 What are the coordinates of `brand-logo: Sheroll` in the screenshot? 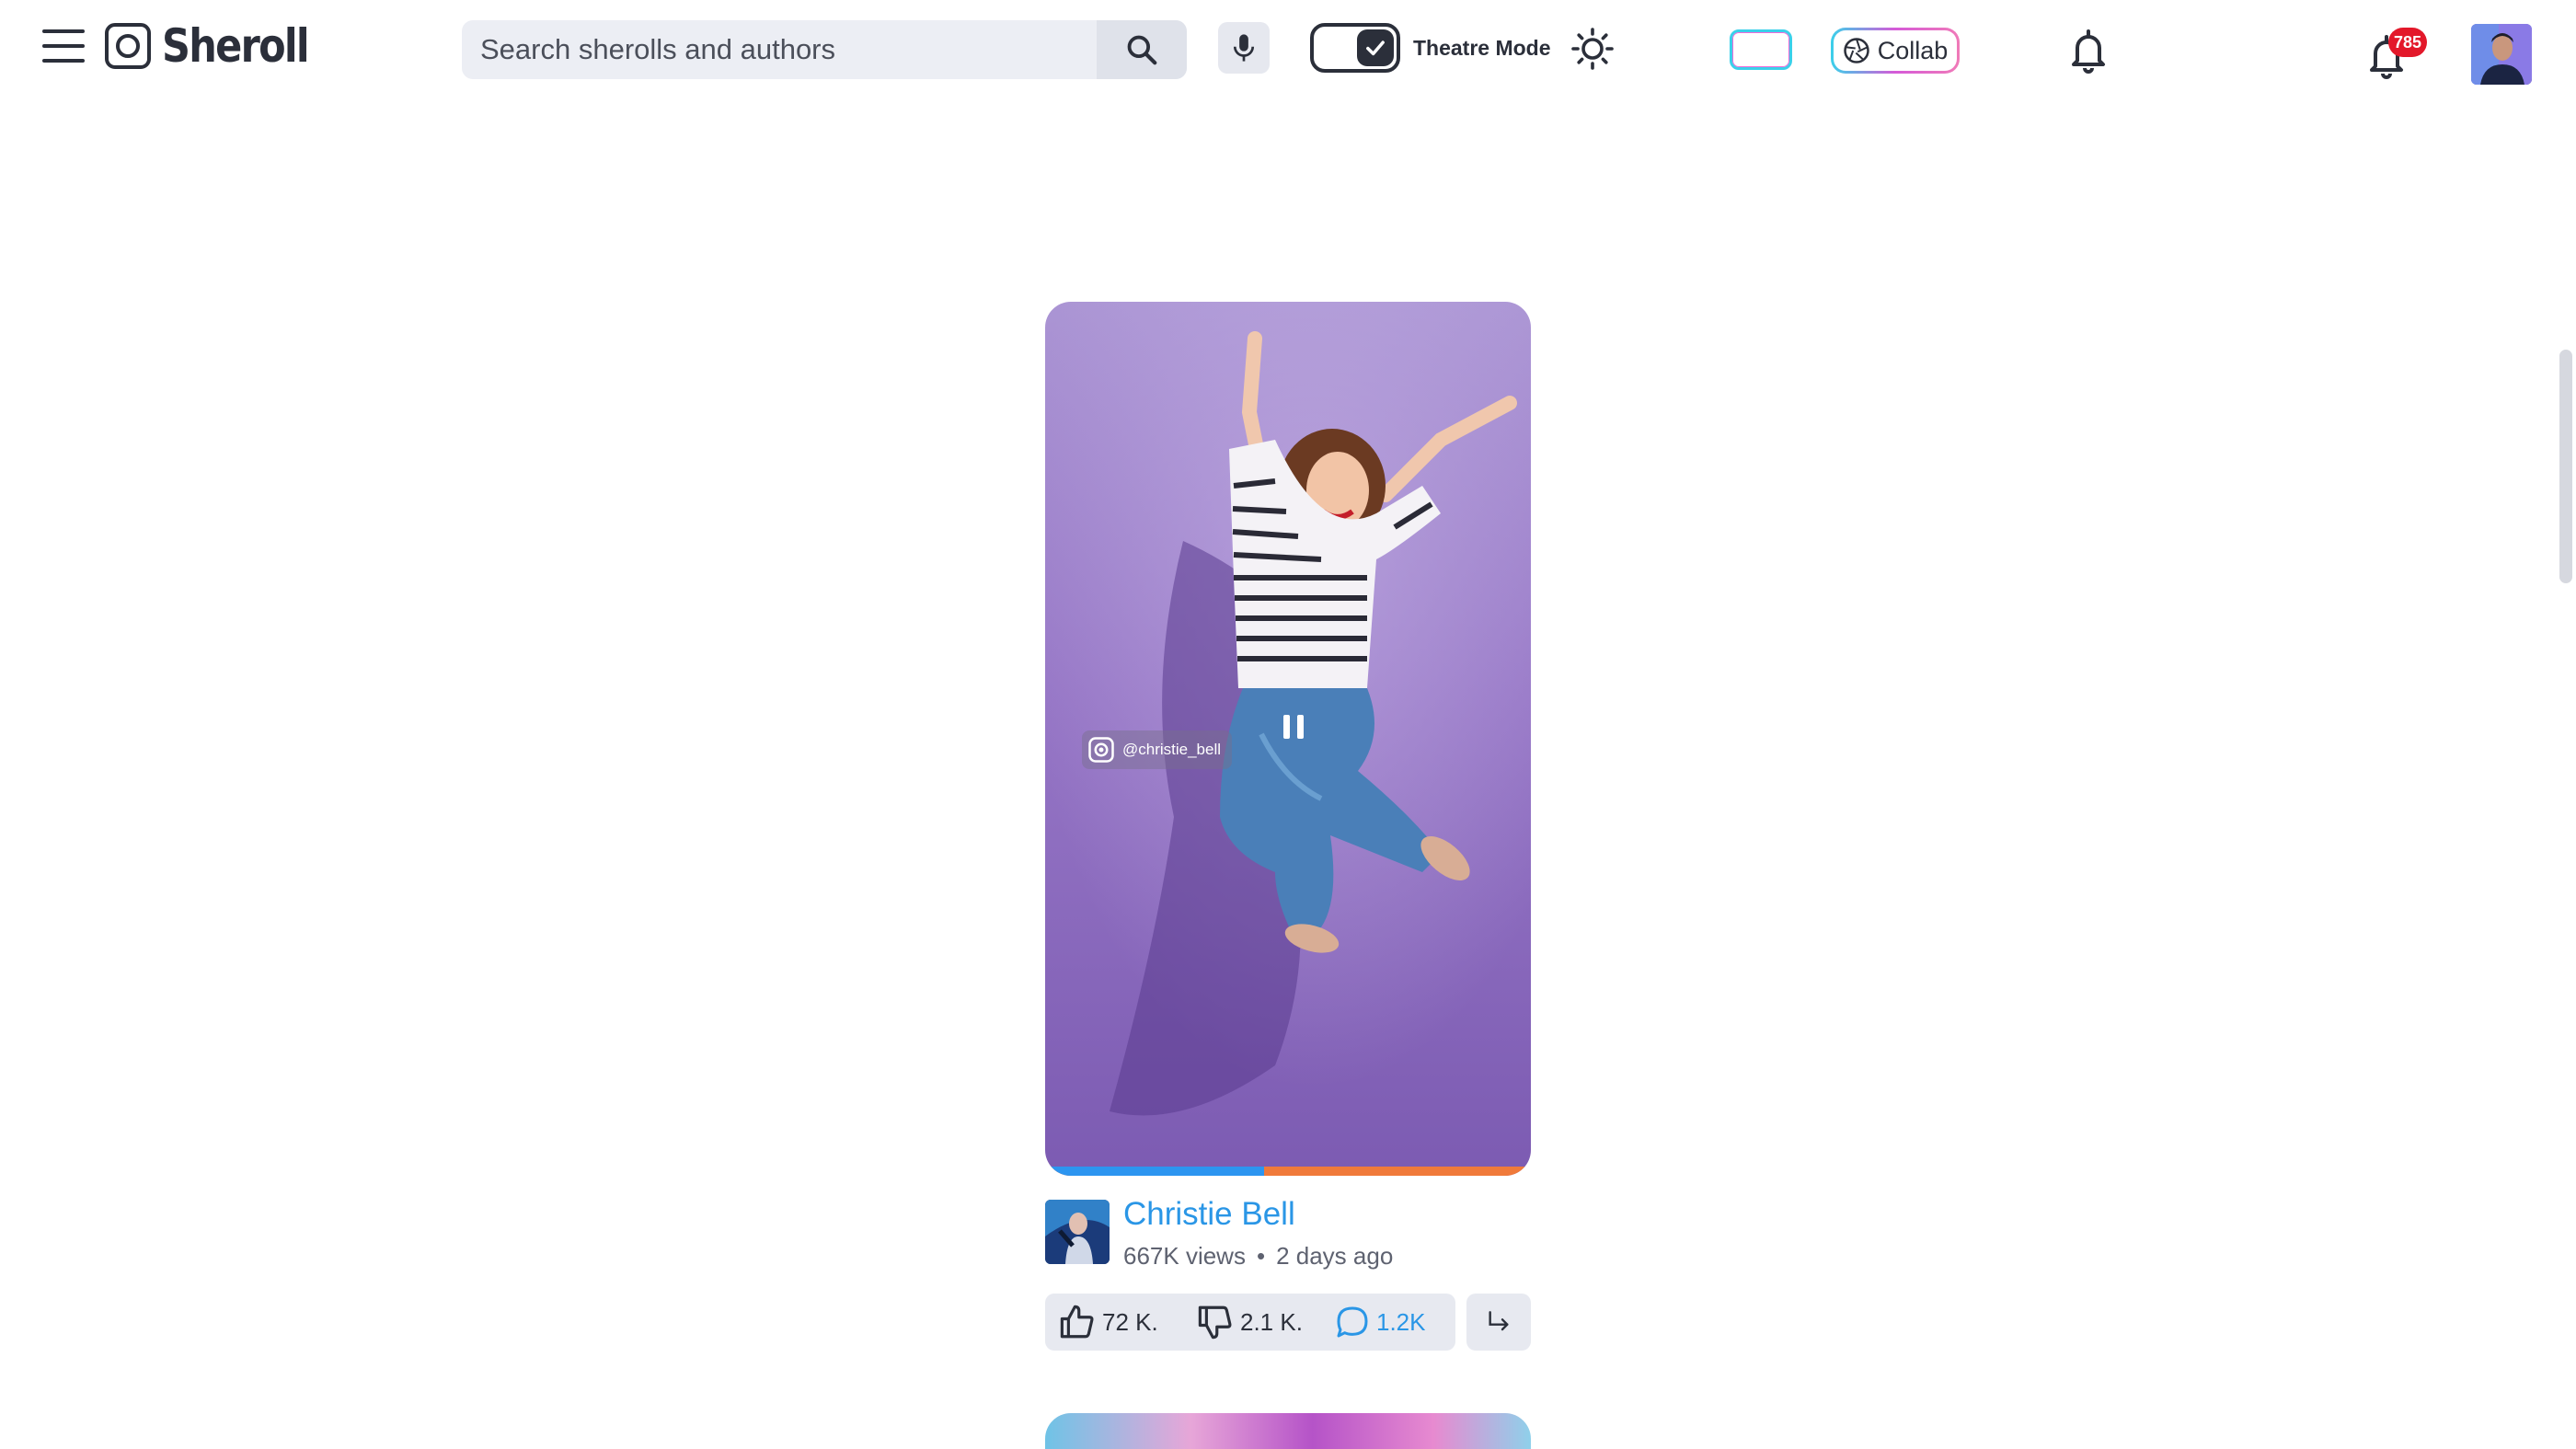 It's located at (218, 46).